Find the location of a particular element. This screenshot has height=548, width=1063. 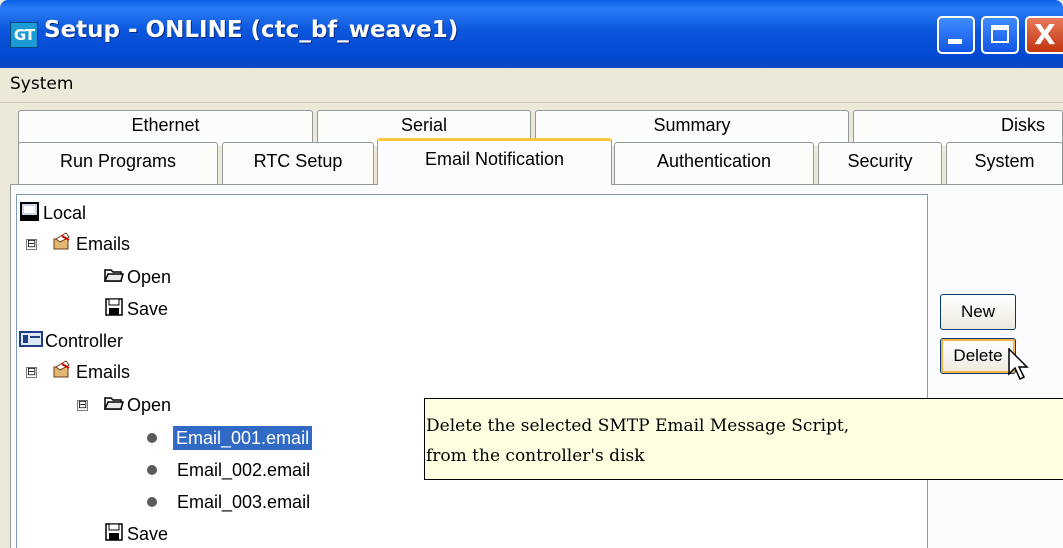

minimize-icon is located at coordinates (955, 41).